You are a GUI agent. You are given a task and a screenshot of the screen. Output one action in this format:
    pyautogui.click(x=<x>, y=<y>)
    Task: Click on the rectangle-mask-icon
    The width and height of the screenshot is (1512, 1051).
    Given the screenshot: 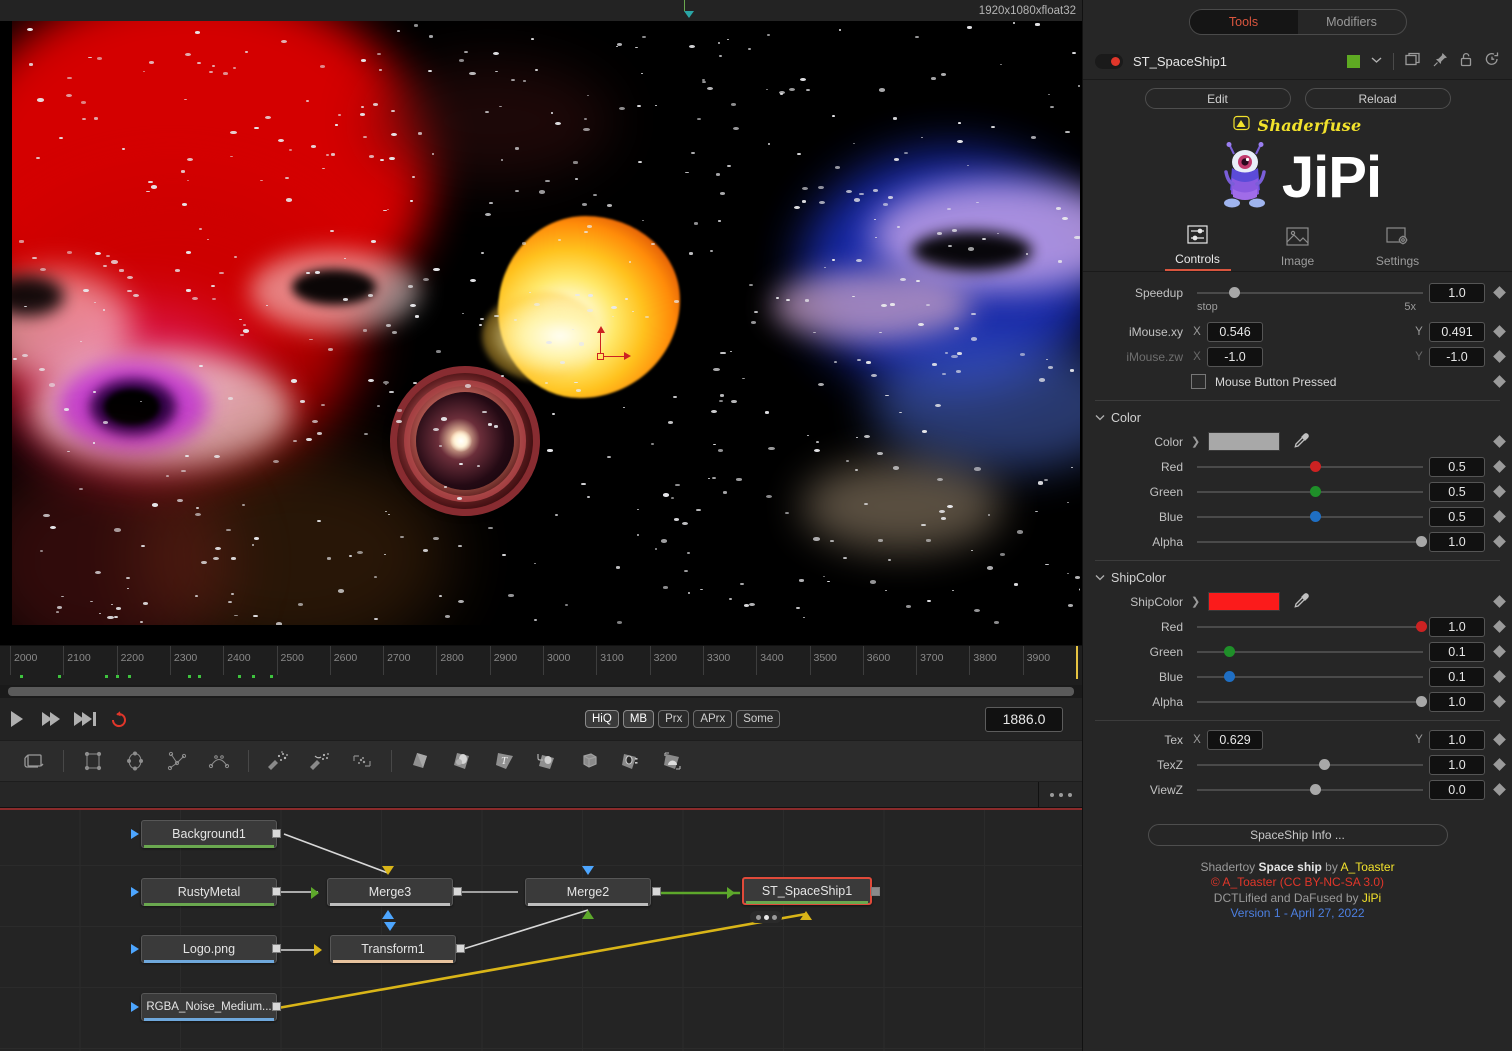 What is the action you would take?
    pyautogui.click(x=93, y=761)
    